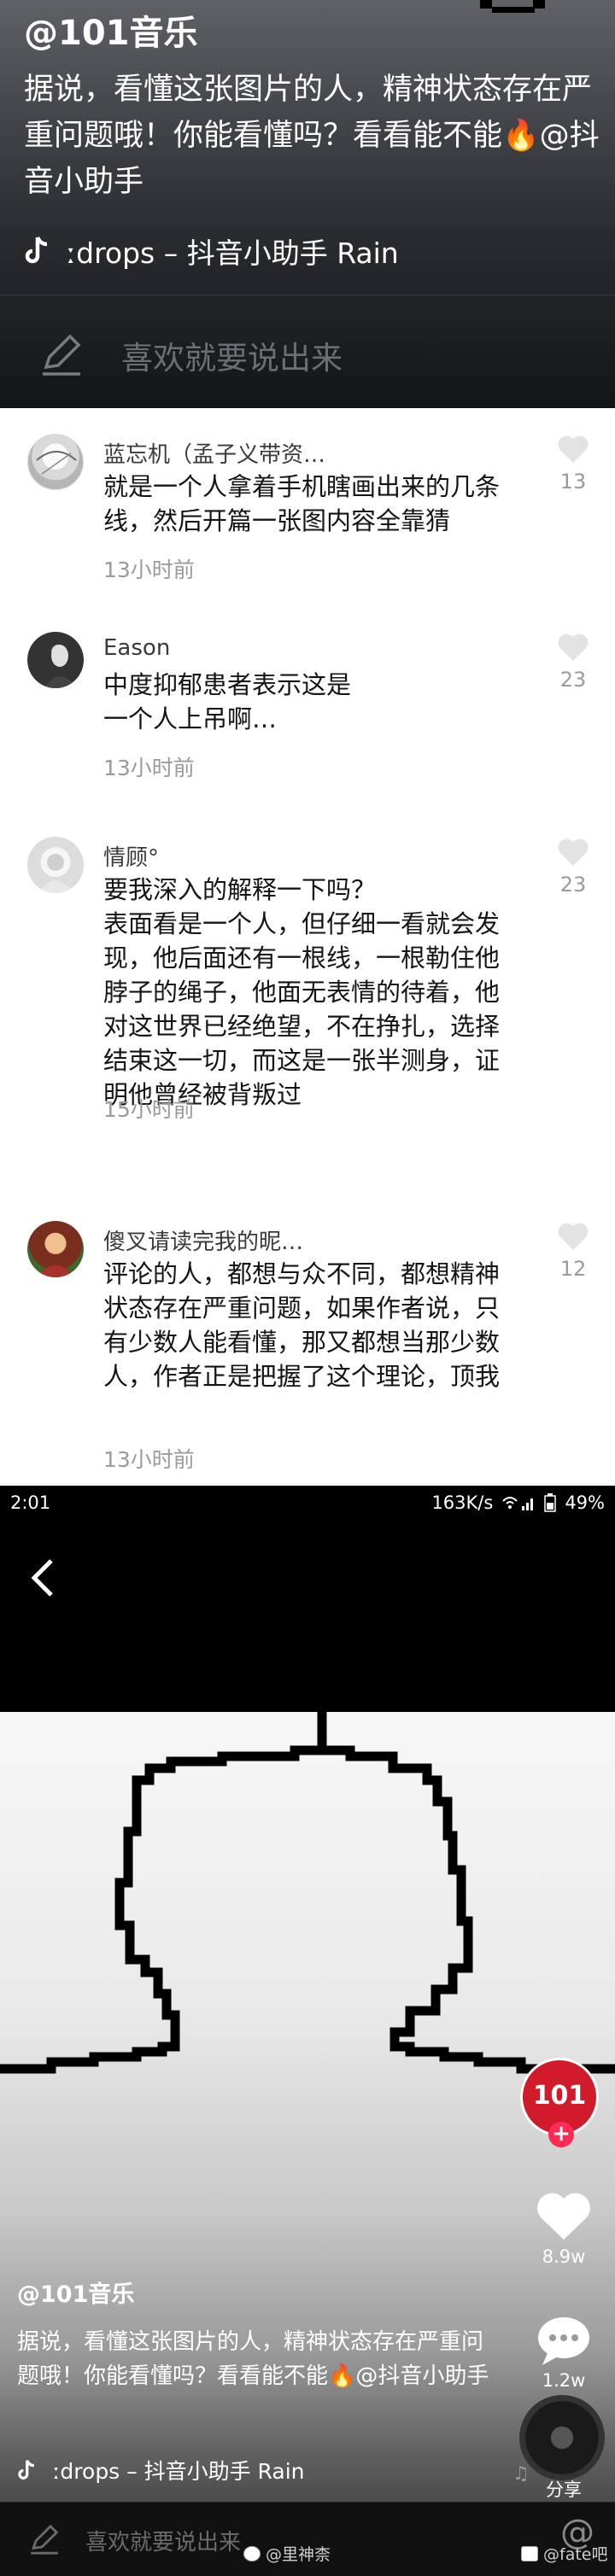 The height and width of the screenshot is (2576, 615). Describe the element at coordinates (550, 1502) in the screenshot. I see `battery-icon` at that location.